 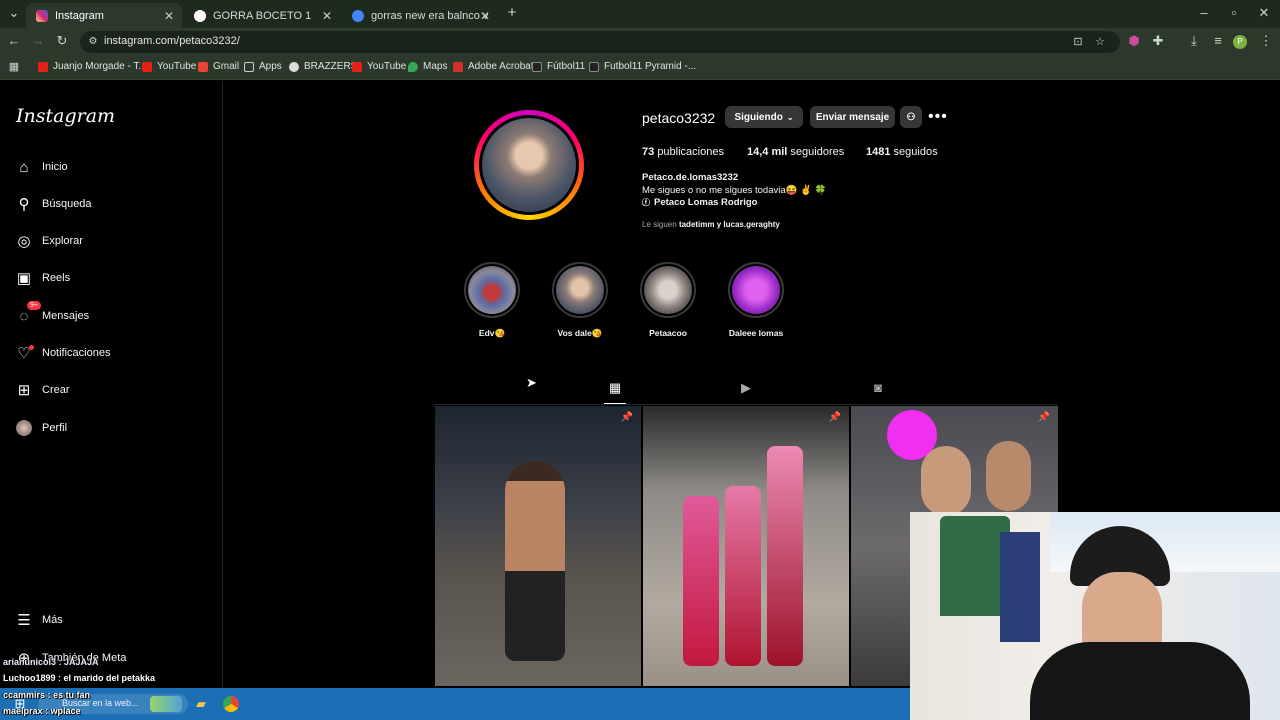 What do you see at coordinates (558, 66) in the screenshot?
I see `bookmark-futbol11: Fútbol11` at bounding box center [558, 66].